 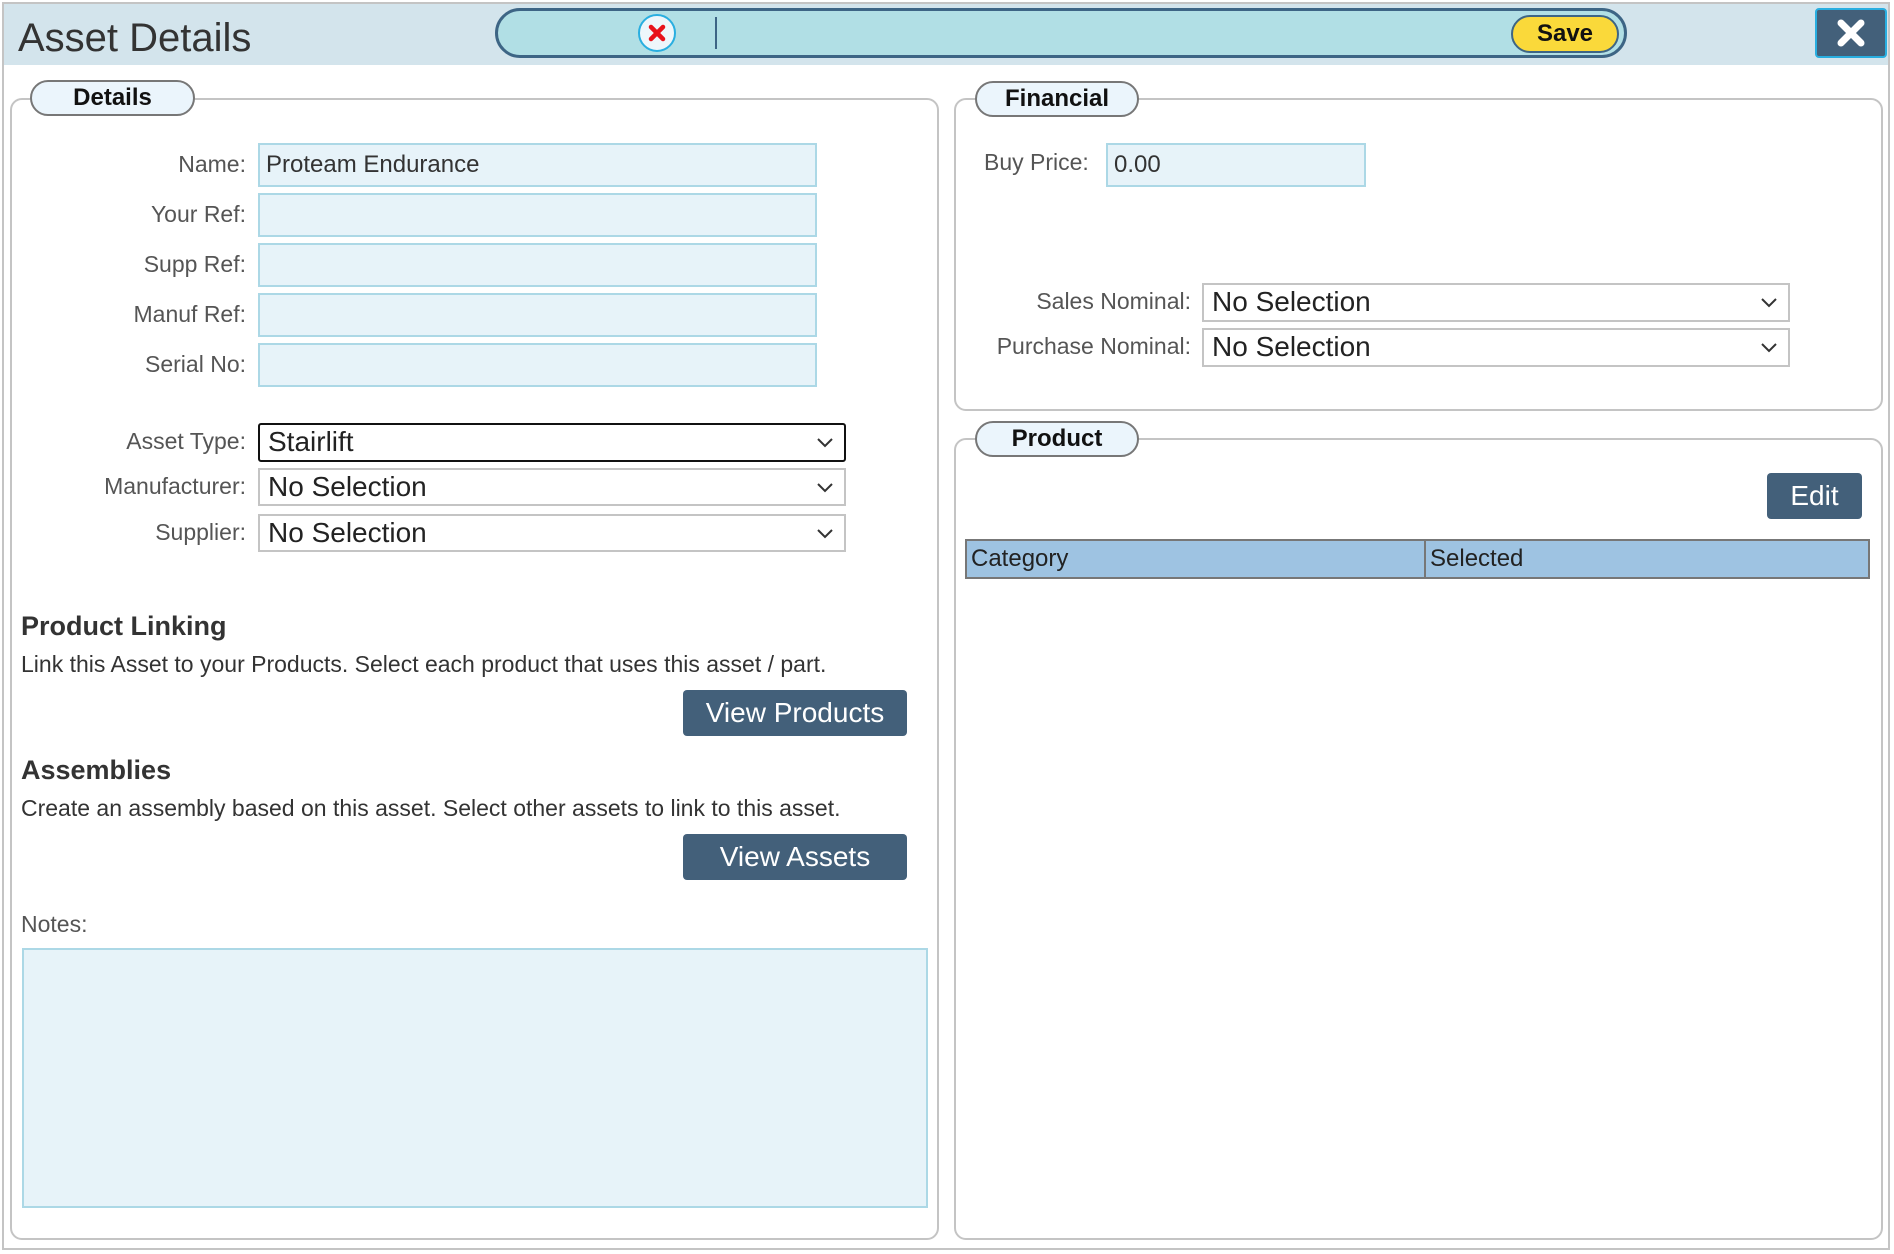 What do you see at coordinates (96, 770) in the screenshot?
I see `assemblies-heading: Assemblies` at bounding box center [96, 770].